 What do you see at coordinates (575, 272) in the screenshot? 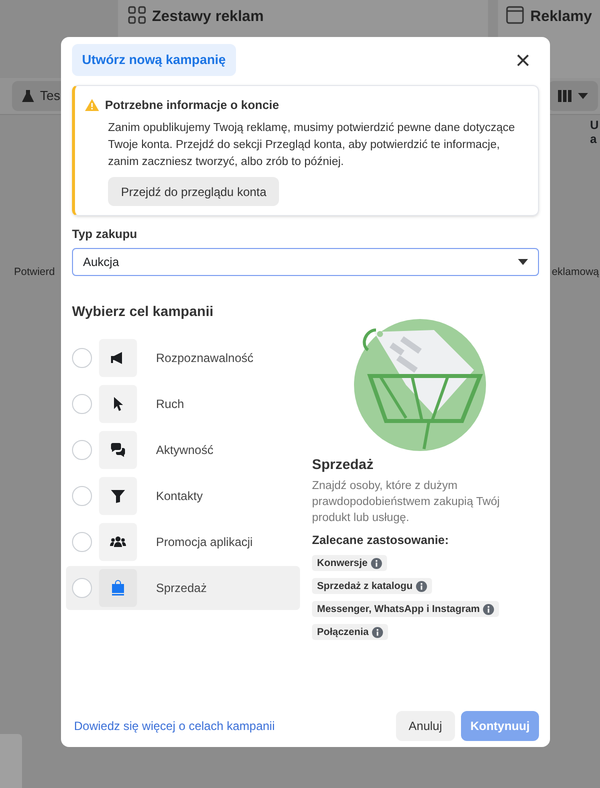
I see `body-text: eklamową` at bounding box center [575, 272].